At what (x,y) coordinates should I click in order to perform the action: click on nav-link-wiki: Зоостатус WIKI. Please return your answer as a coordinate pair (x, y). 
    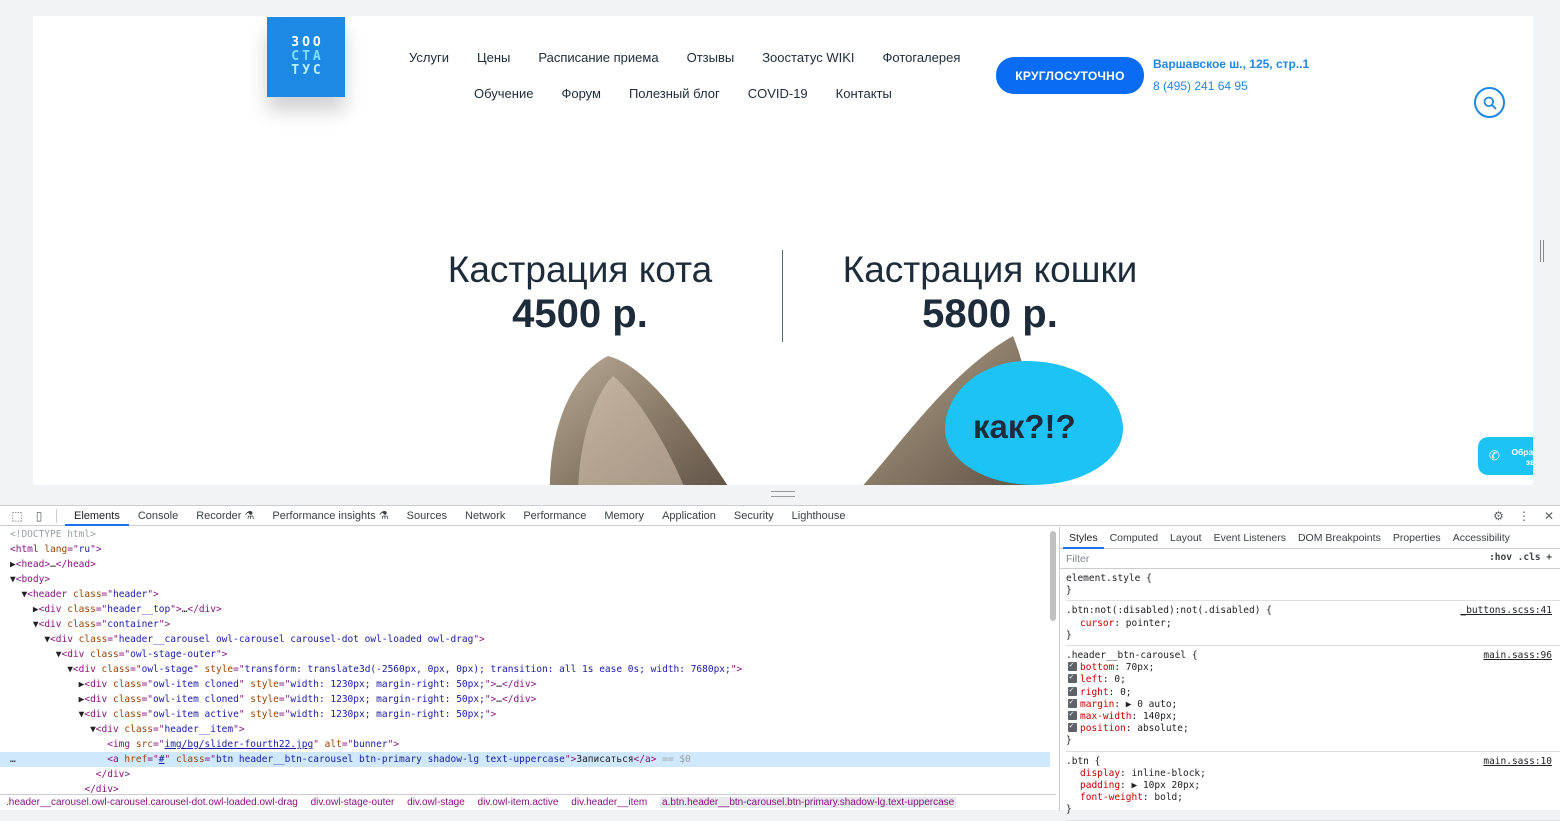
    Looking at the image, I should click on (808, 57).